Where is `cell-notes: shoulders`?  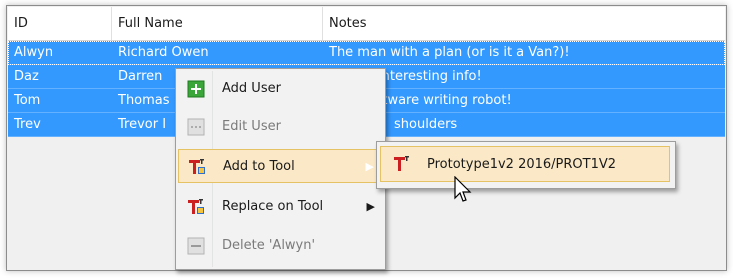 cell-notes: shoulders is located at coordinates (426, 124).